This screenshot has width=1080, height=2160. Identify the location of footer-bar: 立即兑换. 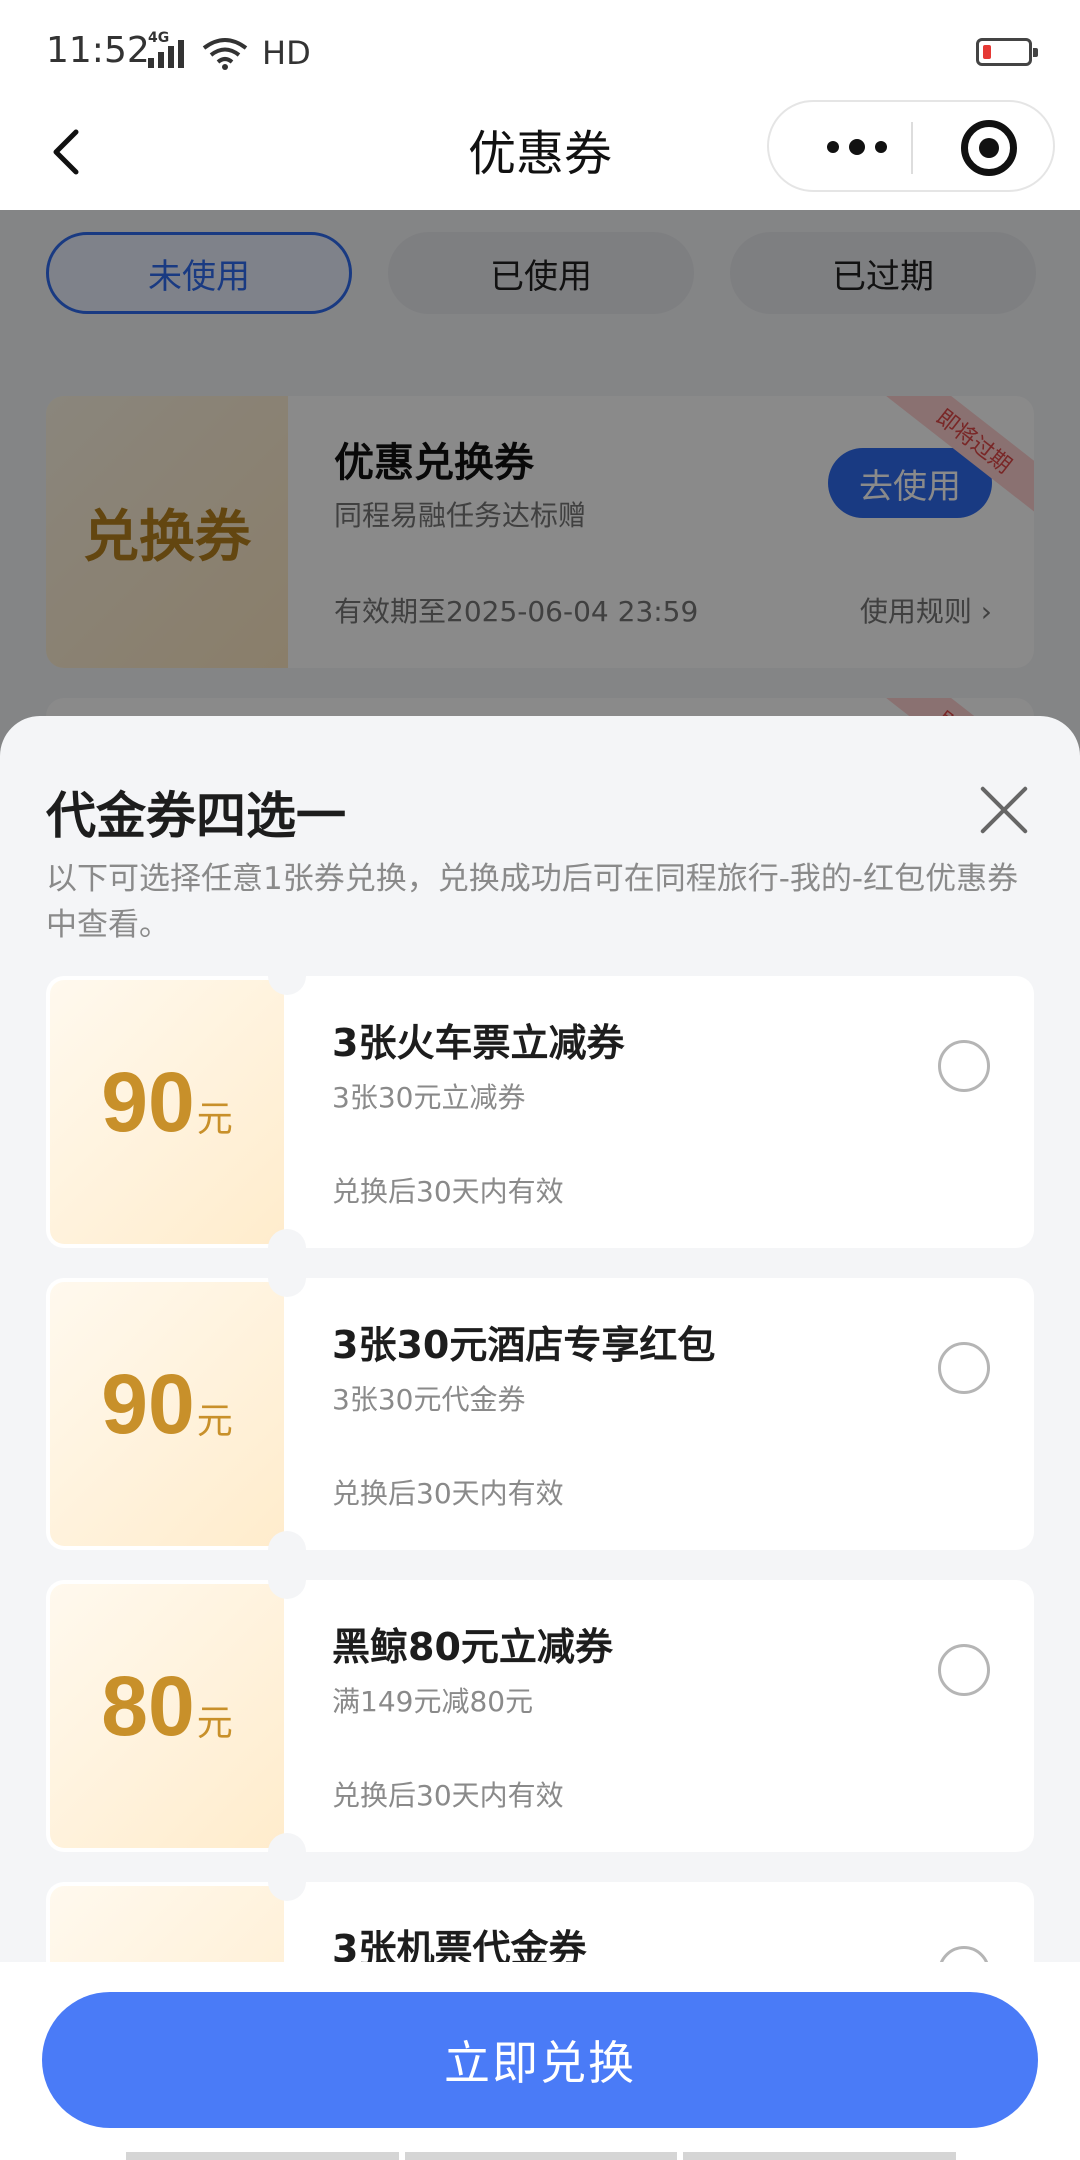
(540, 2061).